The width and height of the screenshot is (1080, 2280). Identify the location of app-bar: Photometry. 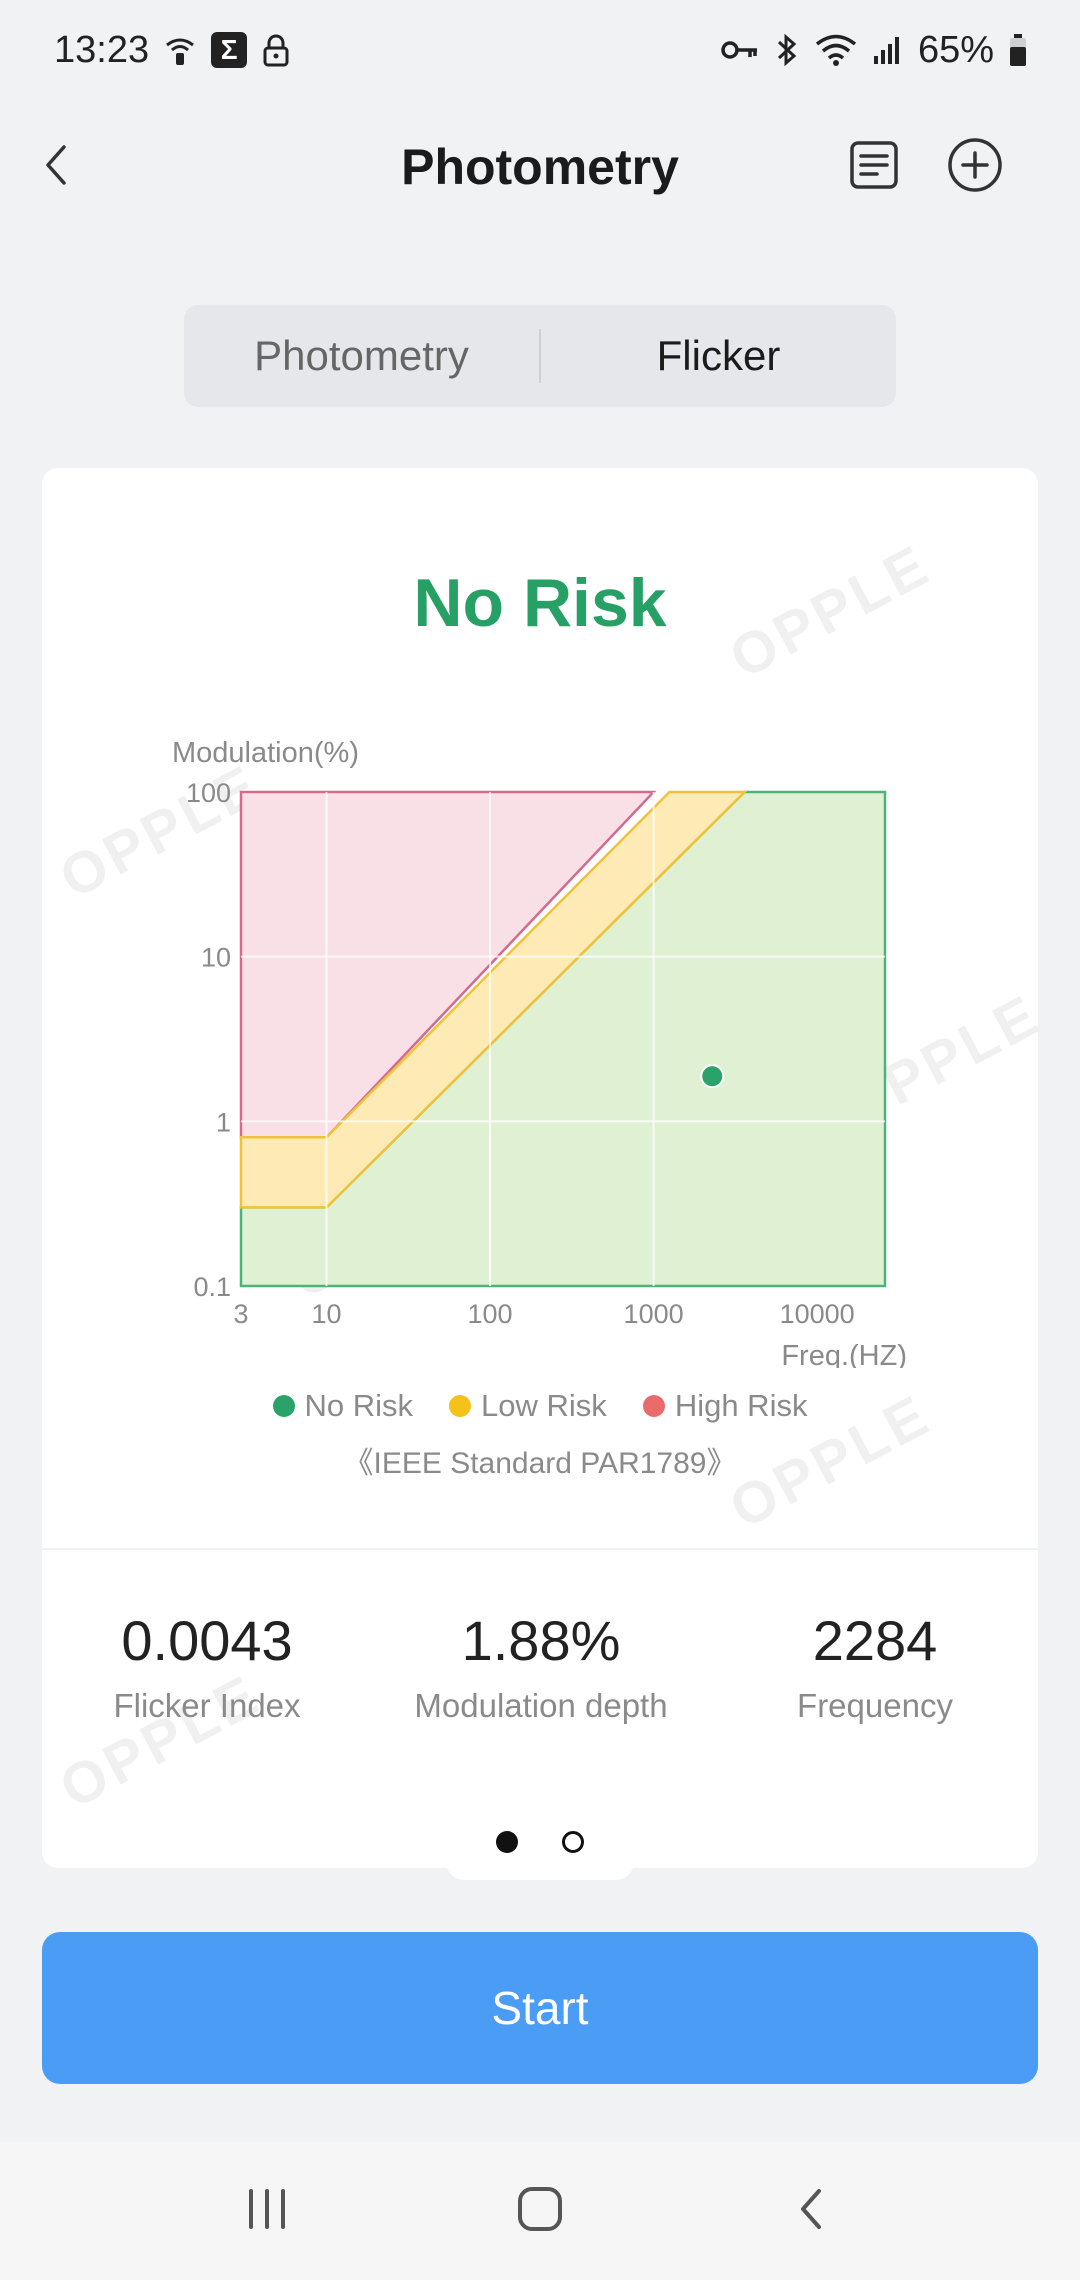
(540, 165).